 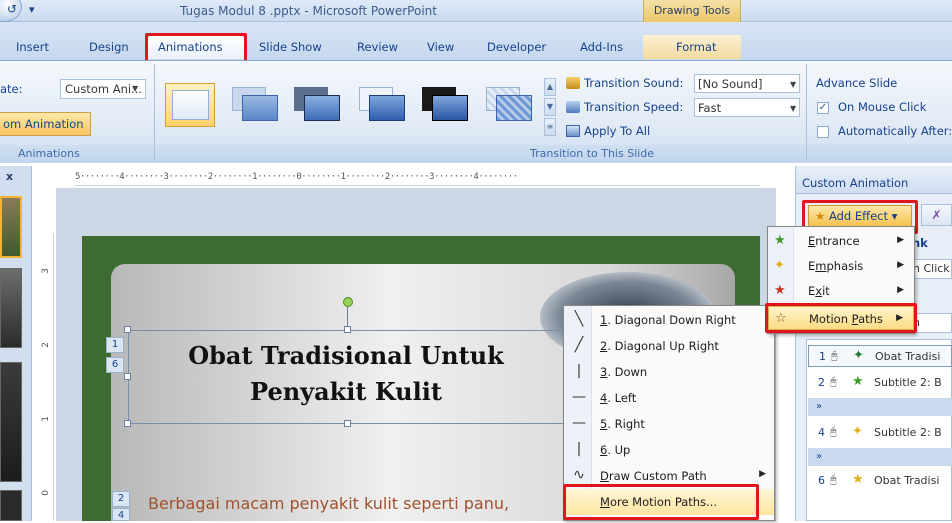 What do you see at coordinates (476, 42) in the screenshot?
I see `ribbon-tab-row` at bounding box center [476, 42].